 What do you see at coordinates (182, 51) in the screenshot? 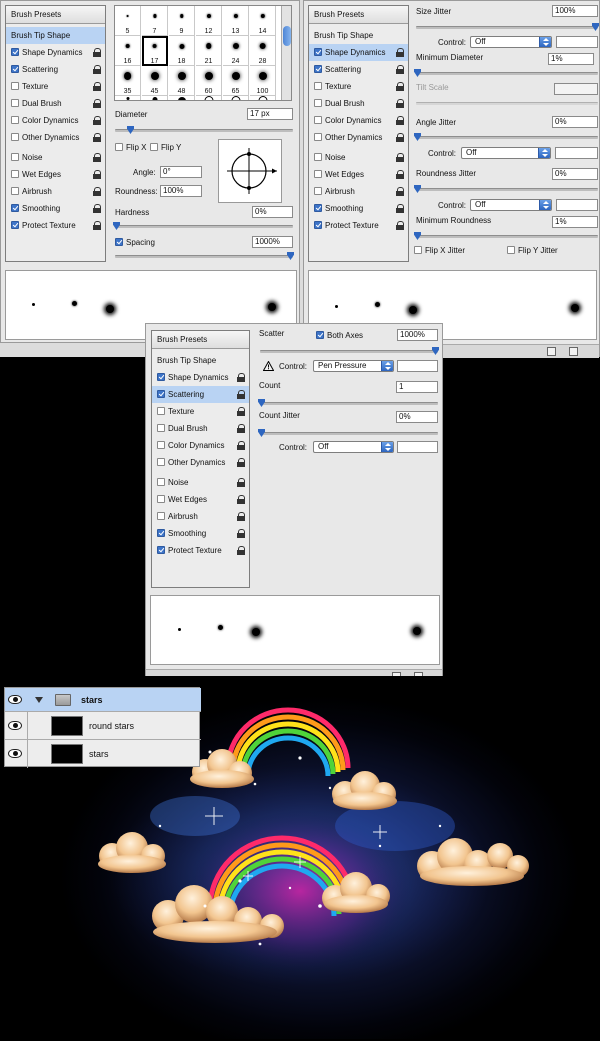
I see `brush-preset-cell: 18` at bounding box center [182, 51].